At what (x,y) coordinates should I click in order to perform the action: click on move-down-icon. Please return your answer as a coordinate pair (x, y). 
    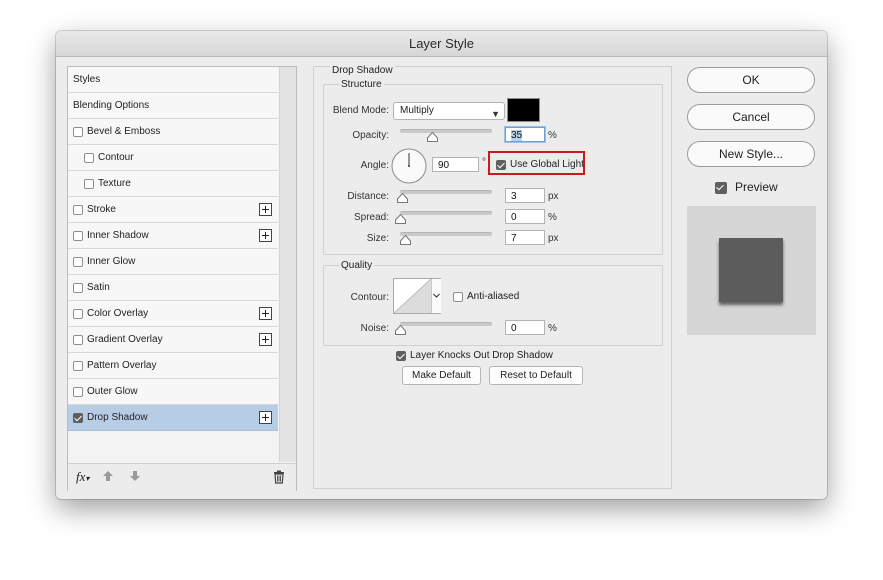
    Looking at the image, I should click on (135, 477).